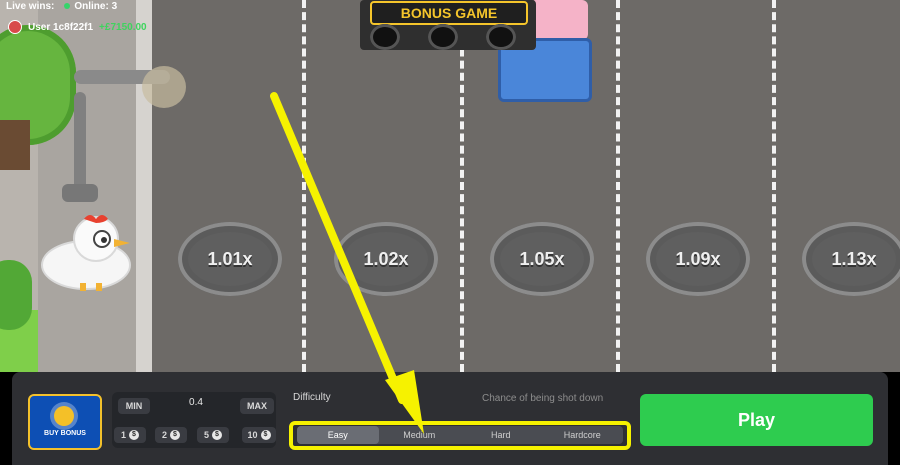  What do you see at coordinates (347, 263) in the screenshot?
I see `annotation-arrow-icon` at bounding box center [347, 263].